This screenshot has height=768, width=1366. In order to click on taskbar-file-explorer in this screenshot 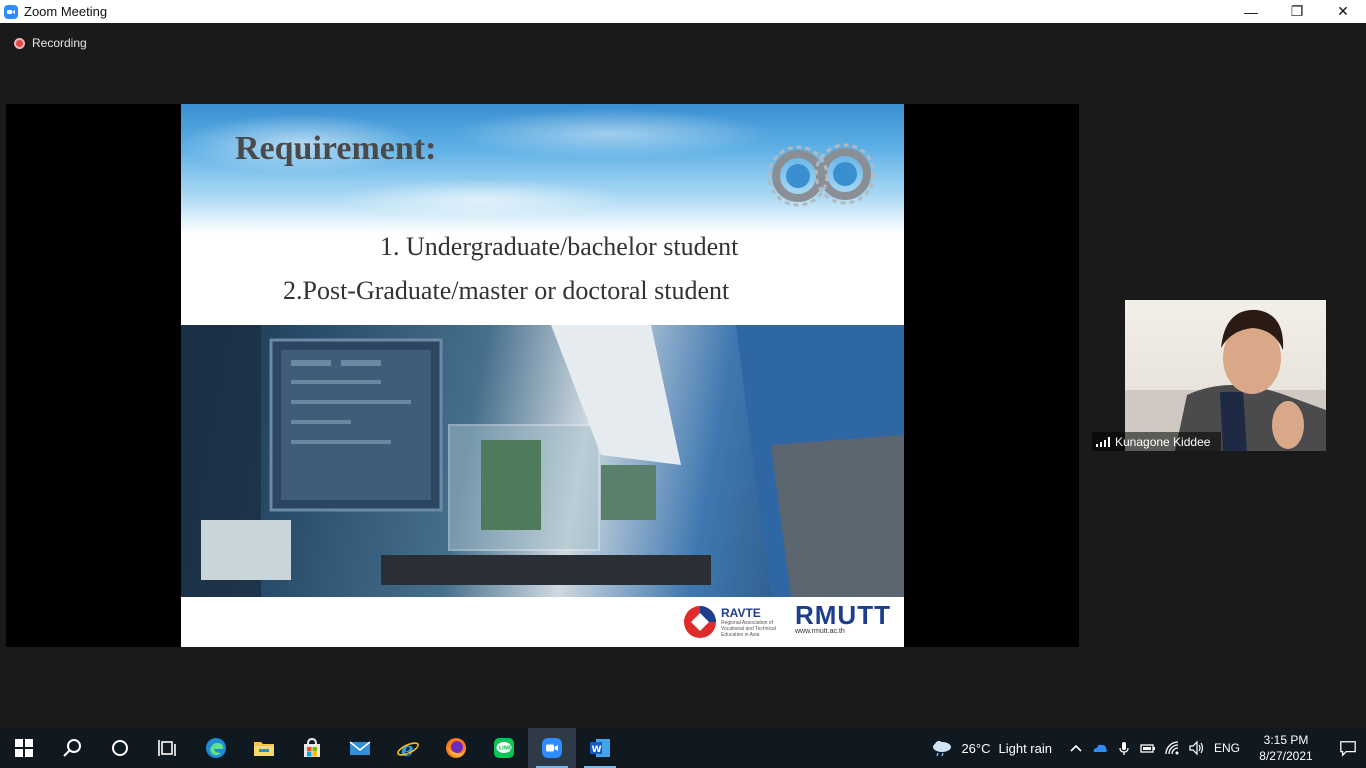, I will do `click(264, 748)`.